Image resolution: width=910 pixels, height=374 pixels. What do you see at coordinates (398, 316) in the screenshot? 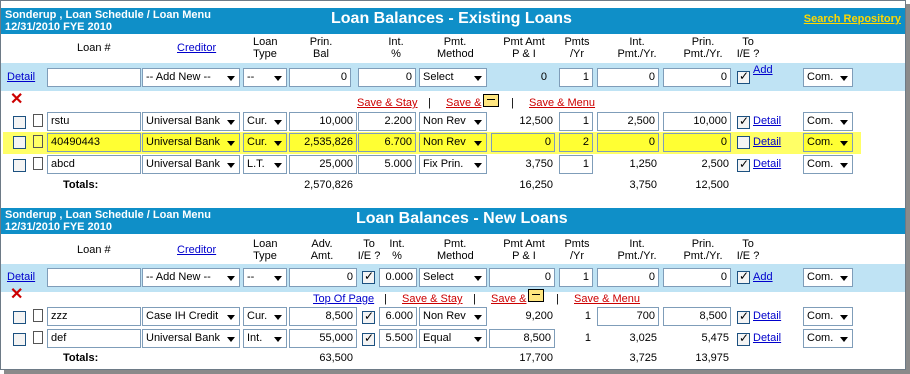
I see `int-rate-input: 6.000` at bounding box center [398, 316].